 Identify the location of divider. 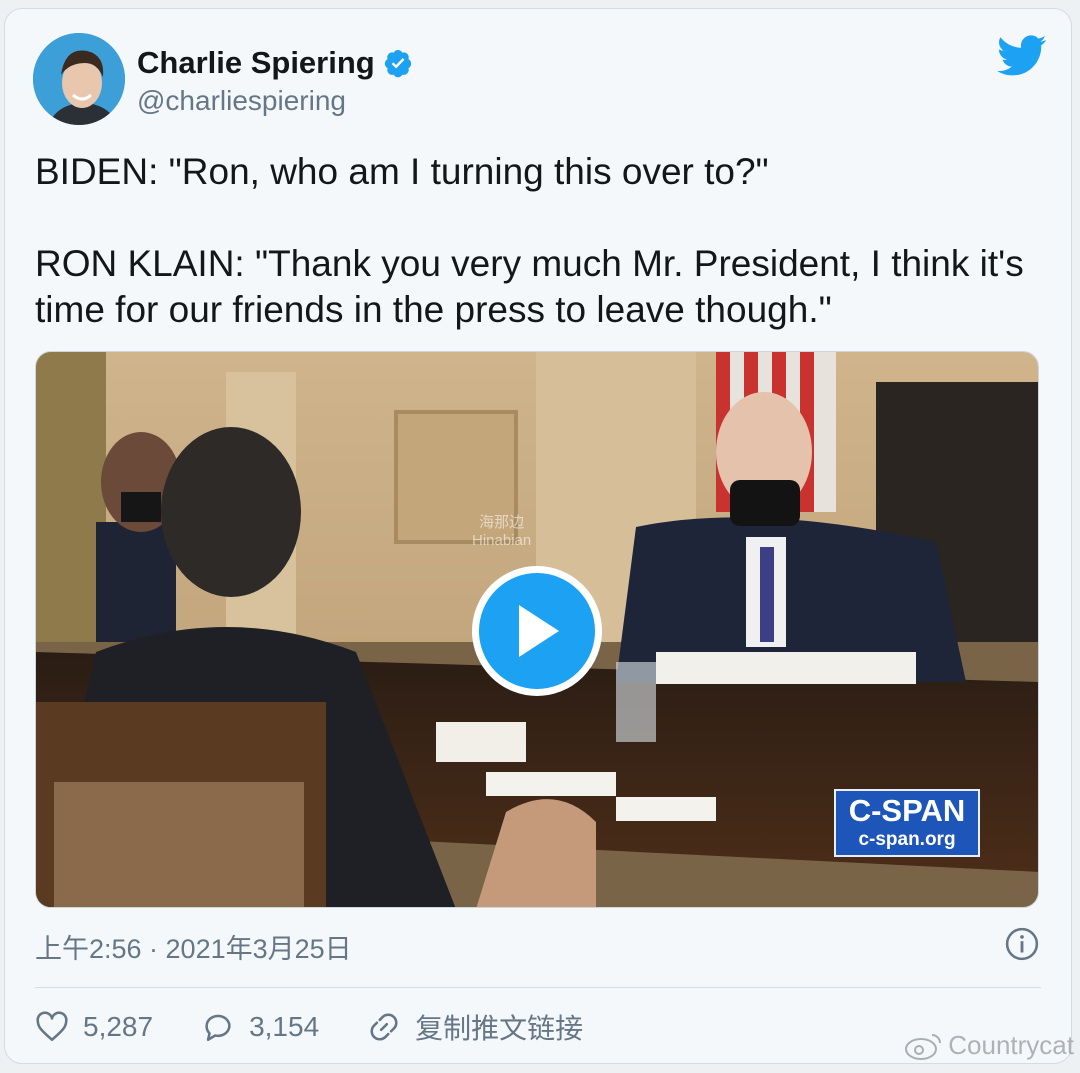
(538, 987).